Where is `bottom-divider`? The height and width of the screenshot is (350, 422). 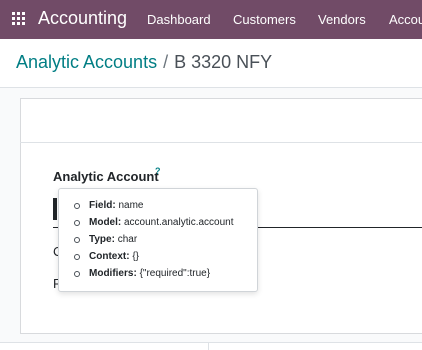 bottom-divider is located at coordinates (208, 346).